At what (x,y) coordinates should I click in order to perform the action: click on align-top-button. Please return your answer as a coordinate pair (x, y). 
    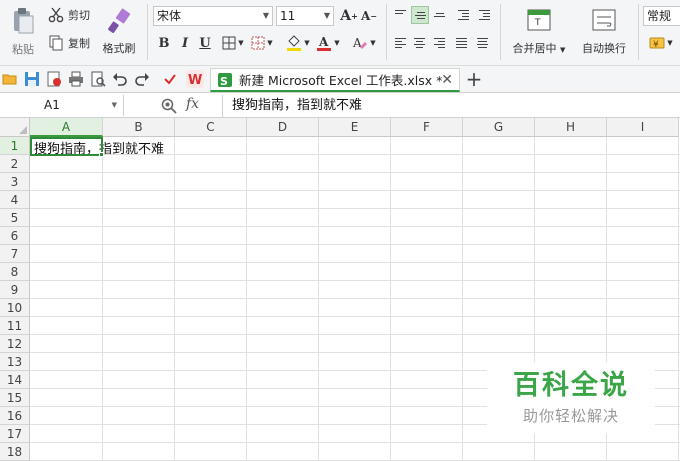
    Looking at the image, I should click on (401, 15).